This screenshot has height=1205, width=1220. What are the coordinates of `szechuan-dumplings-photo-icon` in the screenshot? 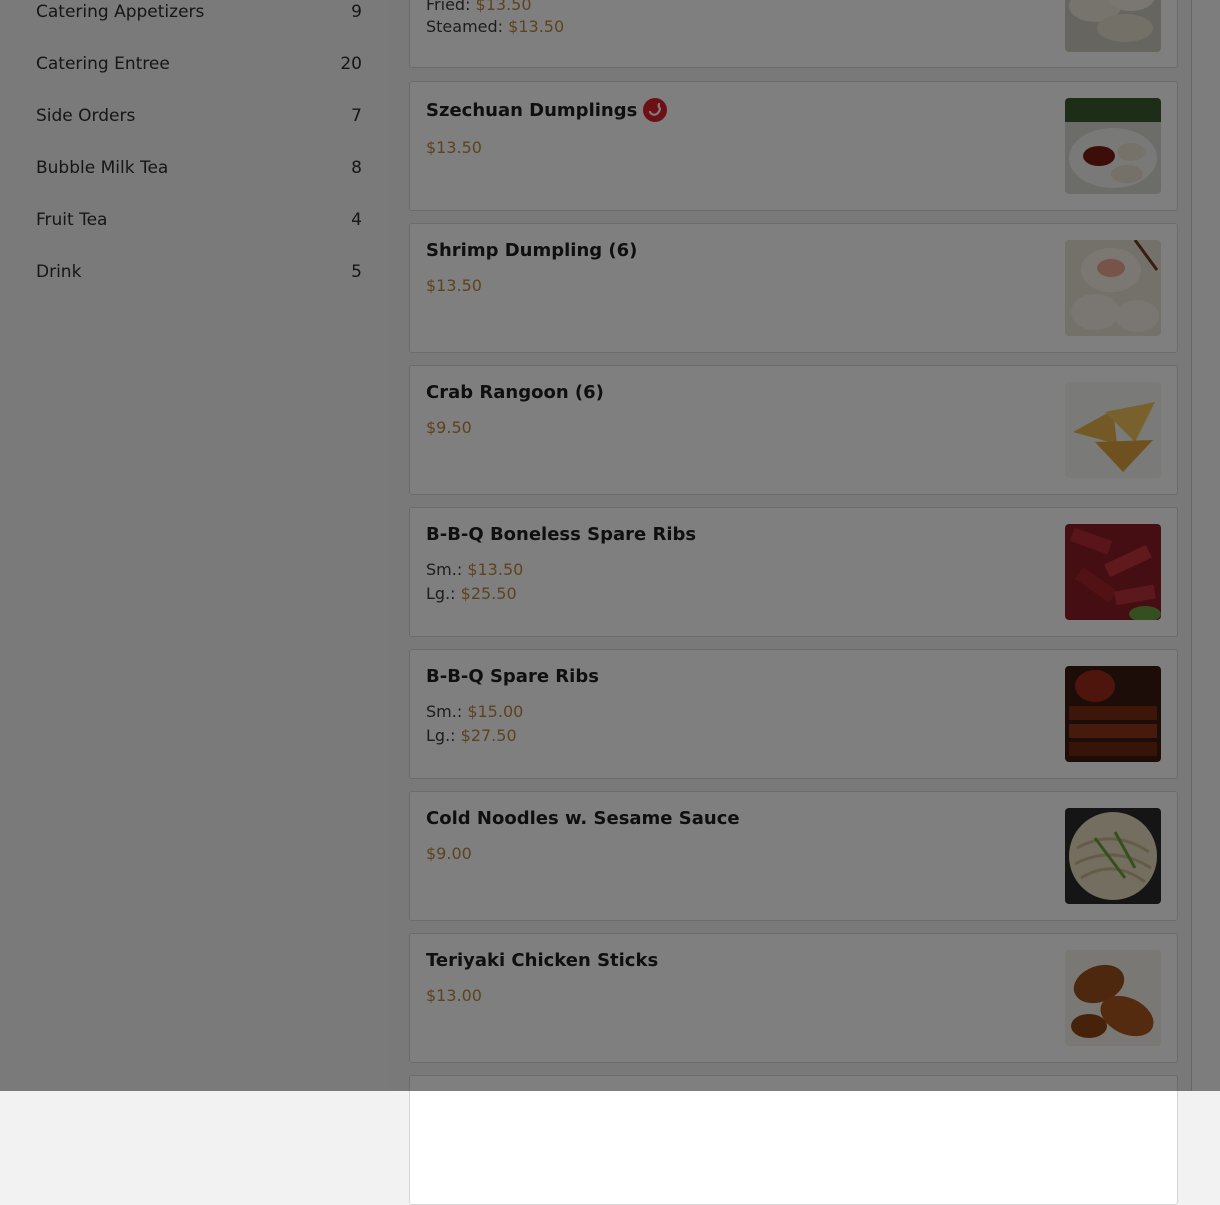 It's located at (1113, 146).